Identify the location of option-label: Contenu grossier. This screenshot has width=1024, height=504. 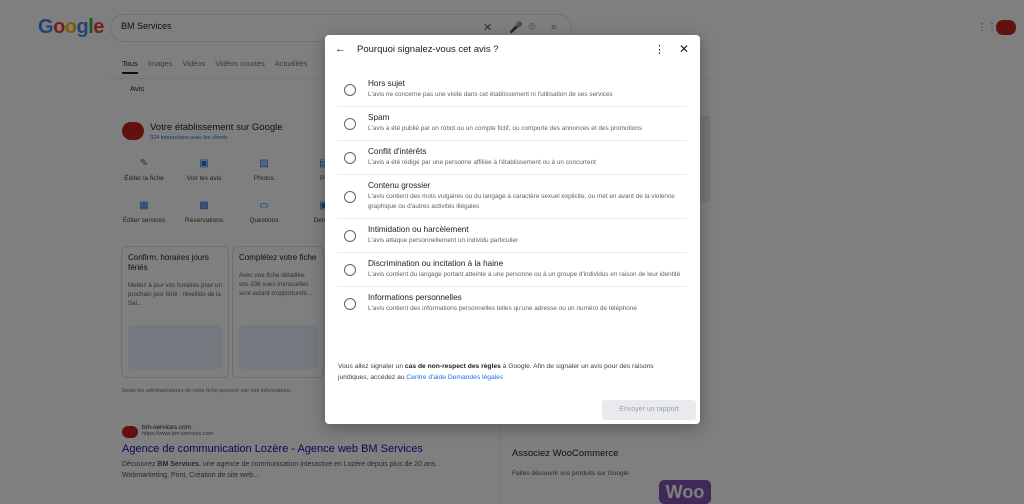
(399, 185).